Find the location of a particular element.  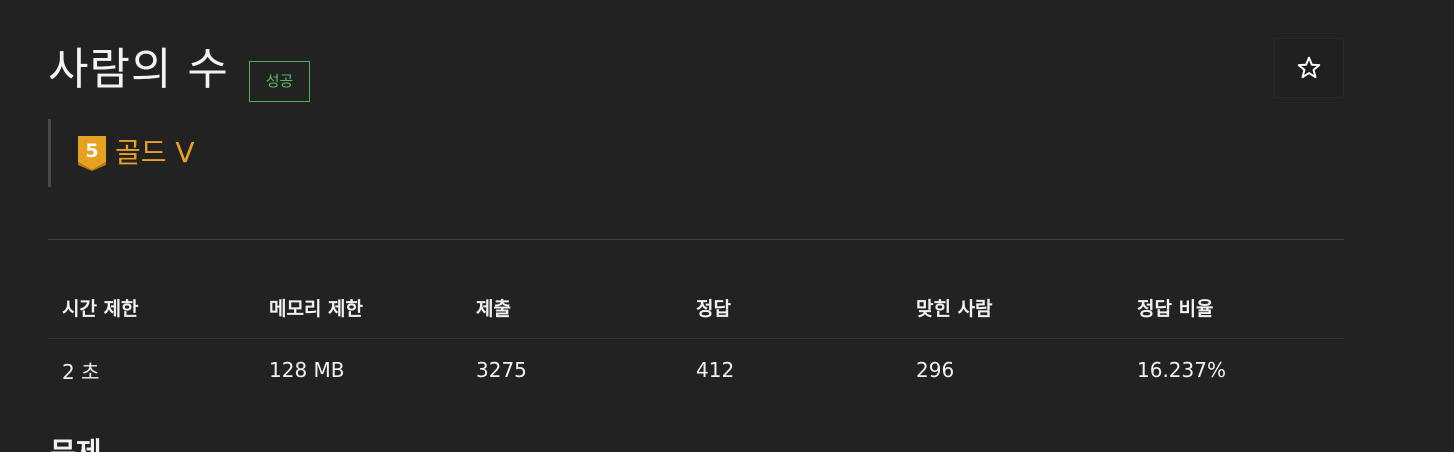

tier-block: 5 골드 V is located at coordinates (121, 153).